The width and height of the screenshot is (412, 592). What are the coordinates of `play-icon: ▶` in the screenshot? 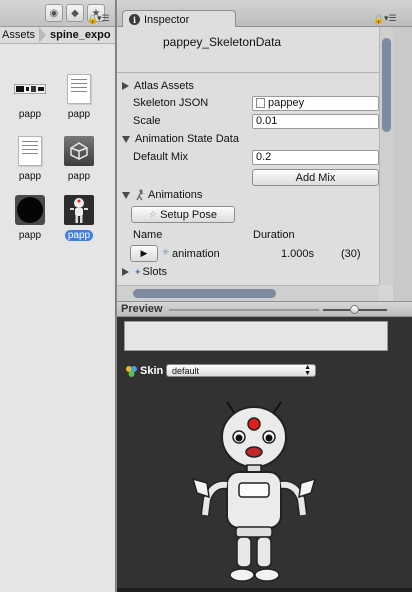 It's located at (144, 253).